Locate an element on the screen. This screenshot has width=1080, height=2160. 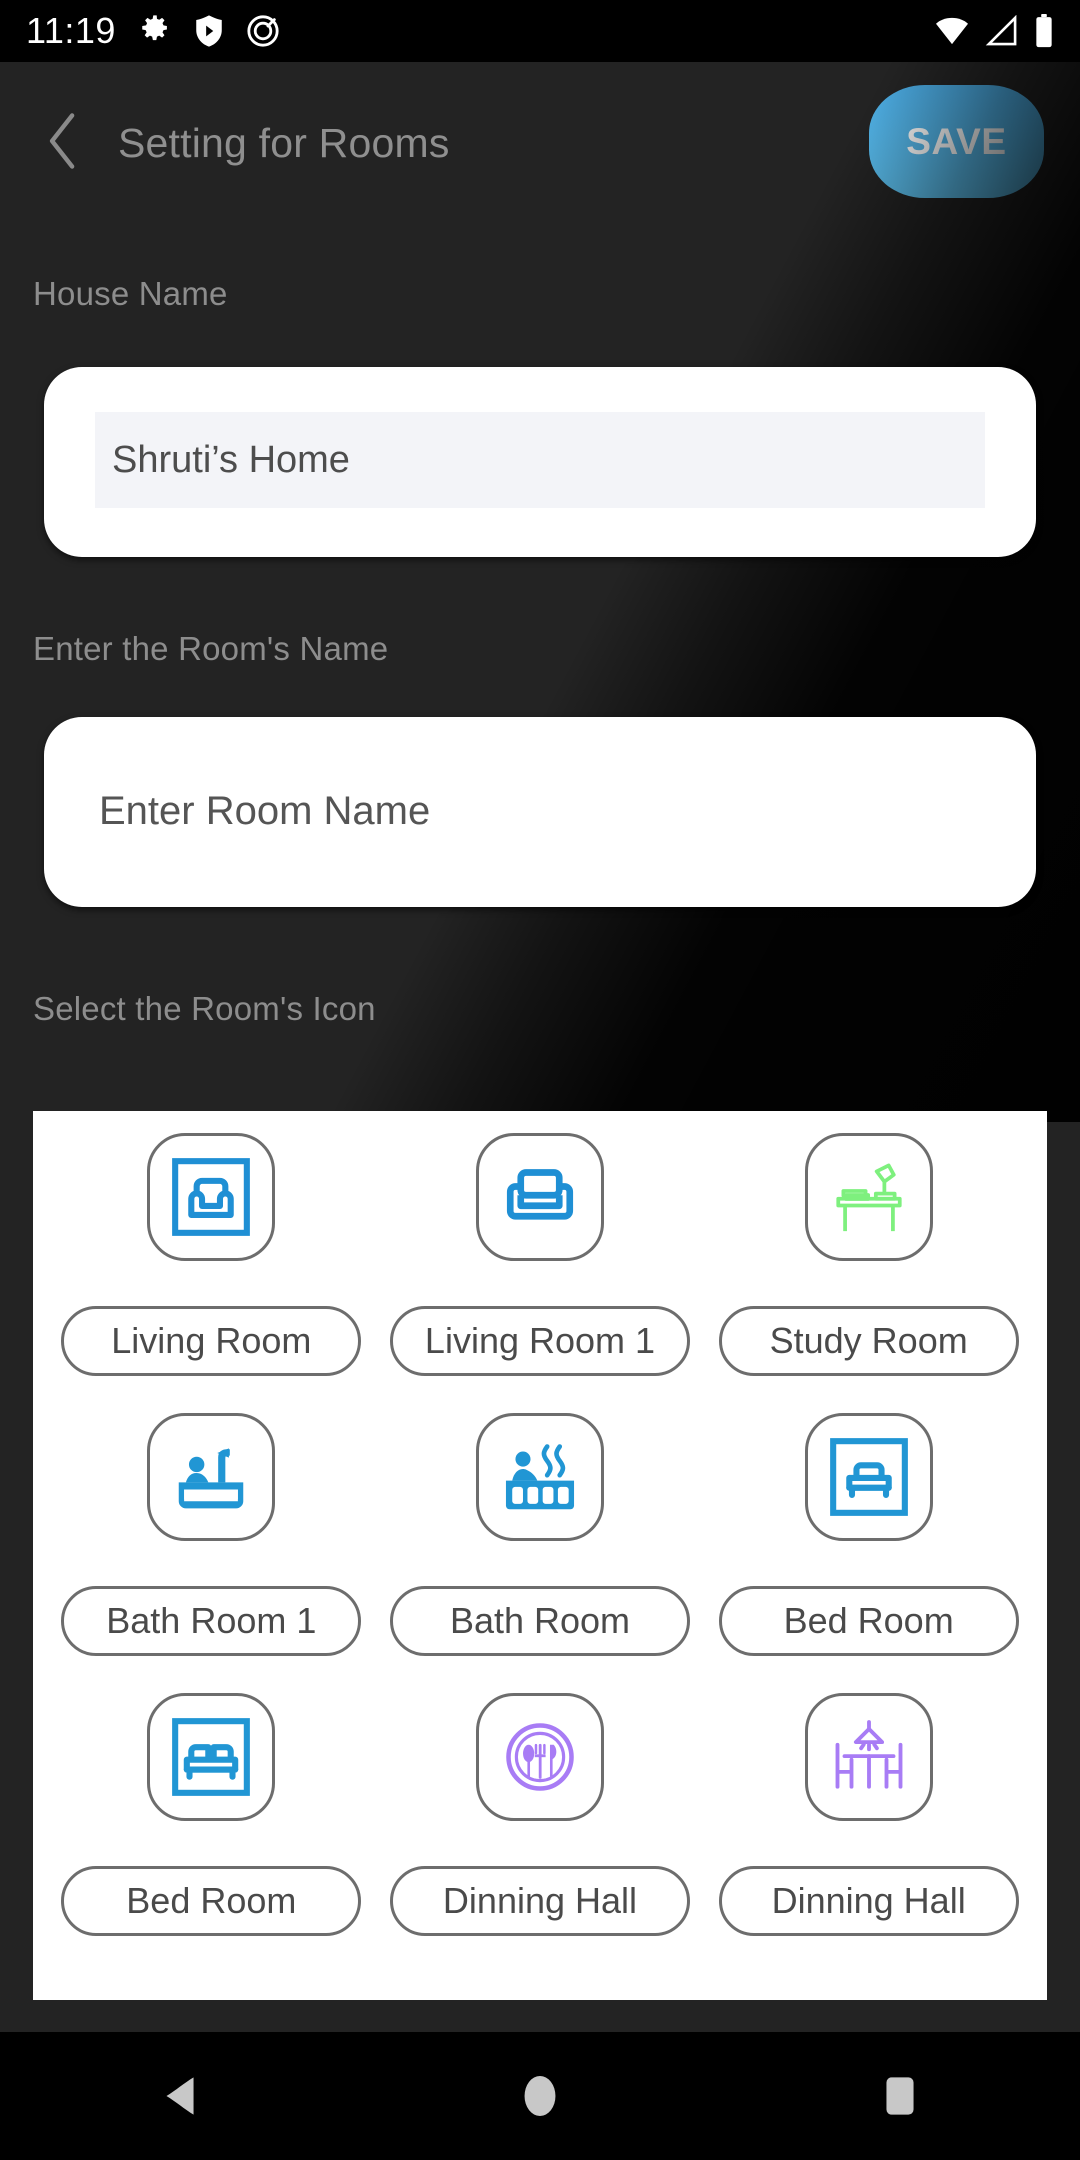
plate-cutlery-icon is located at coordinates (540, 1757).